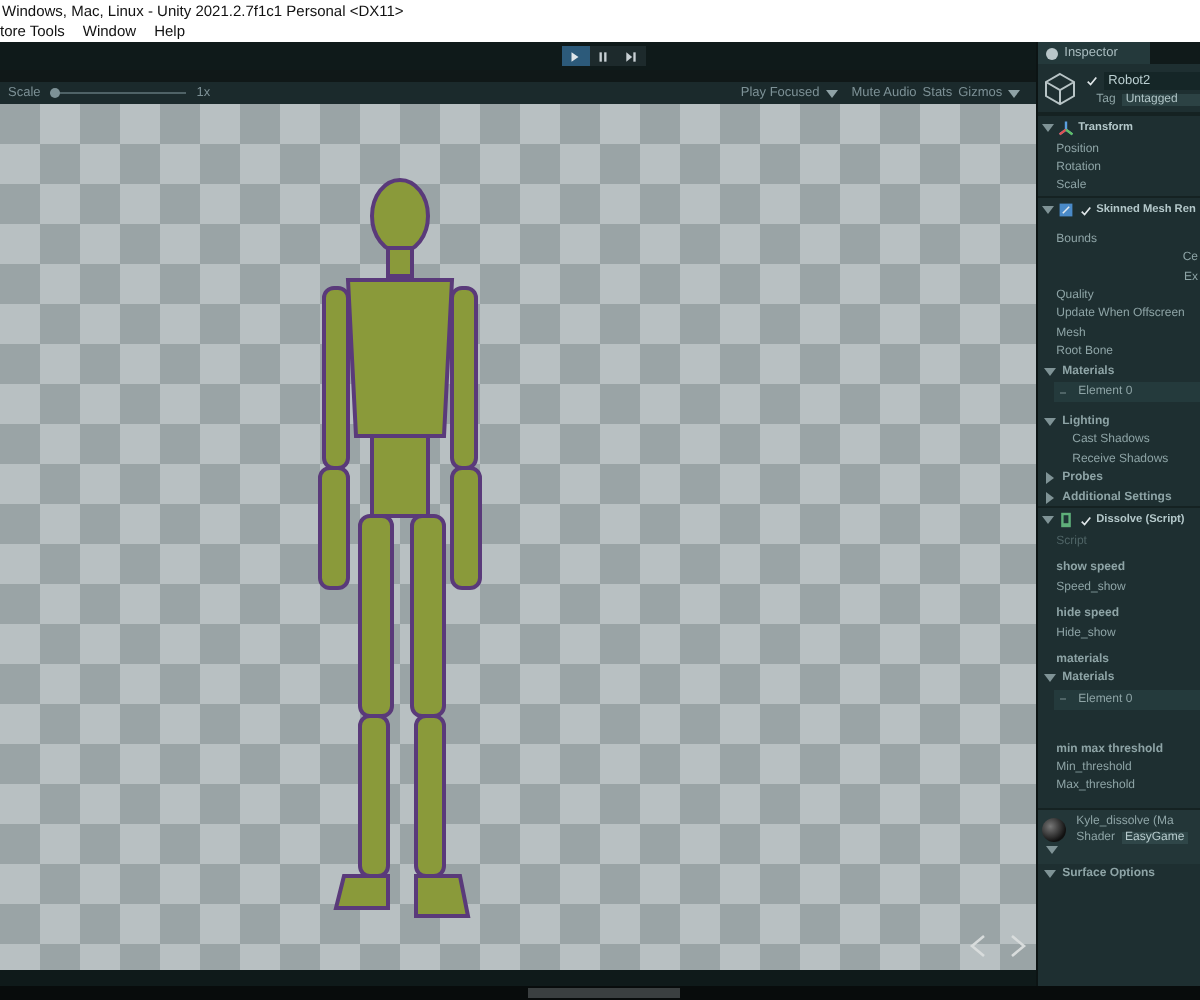 This screenshot has height=1000, width=1200. I want to click on scrollbar-thumb, so click(604, 993).